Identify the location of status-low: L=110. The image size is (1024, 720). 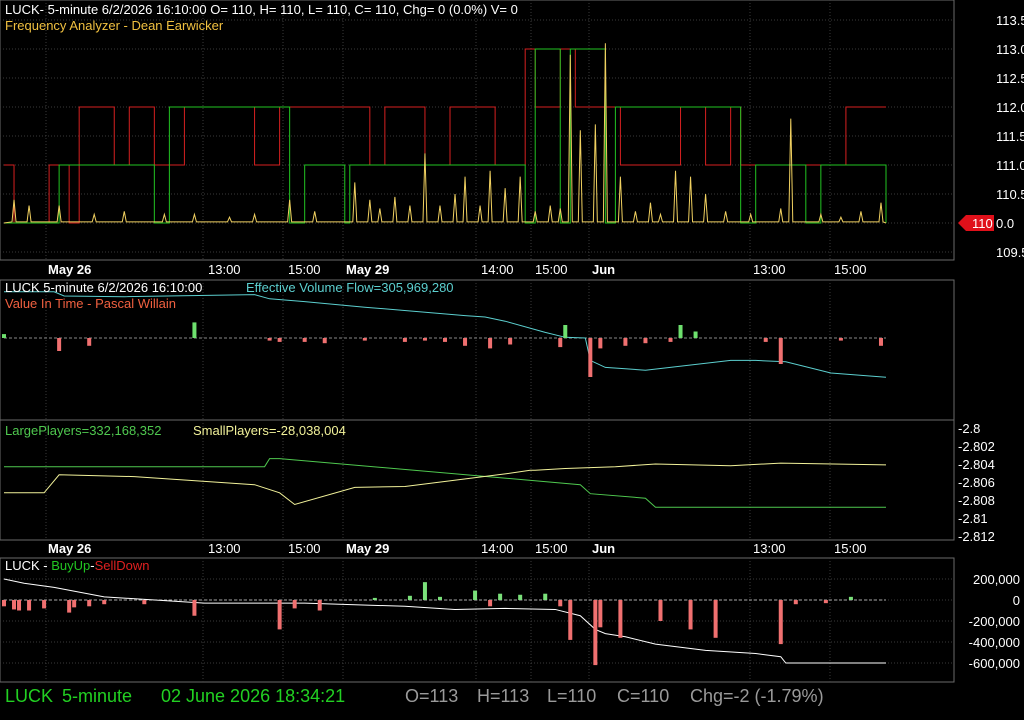
(572, 696).